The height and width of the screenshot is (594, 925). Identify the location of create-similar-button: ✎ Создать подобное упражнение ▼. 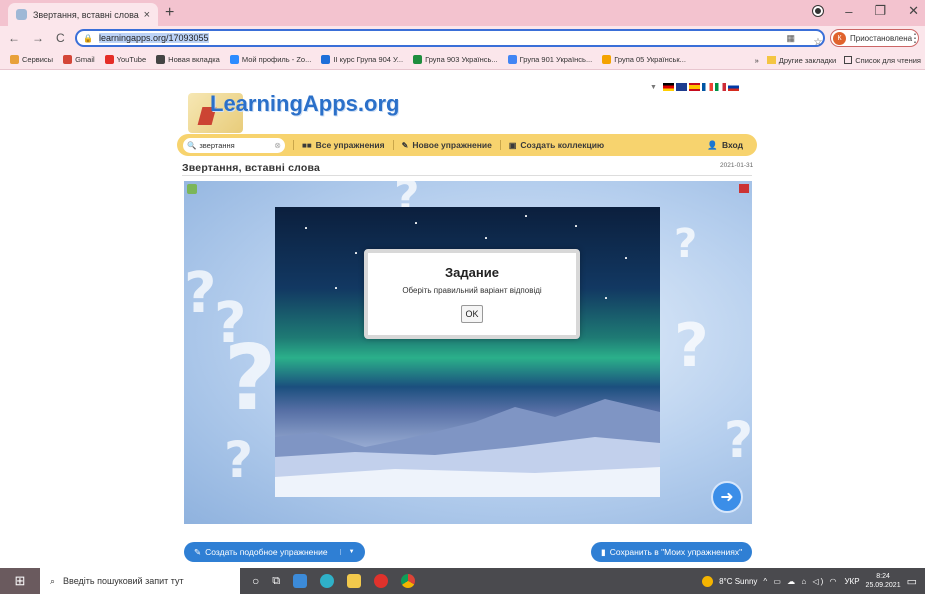
(274, 552).